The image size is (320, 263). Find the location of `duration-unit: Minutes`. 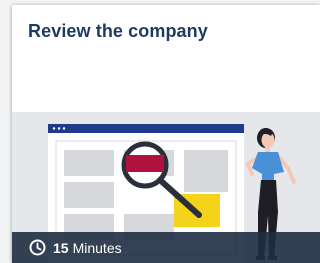

duration-unit: Minutes is located at coordinates (97, 247).